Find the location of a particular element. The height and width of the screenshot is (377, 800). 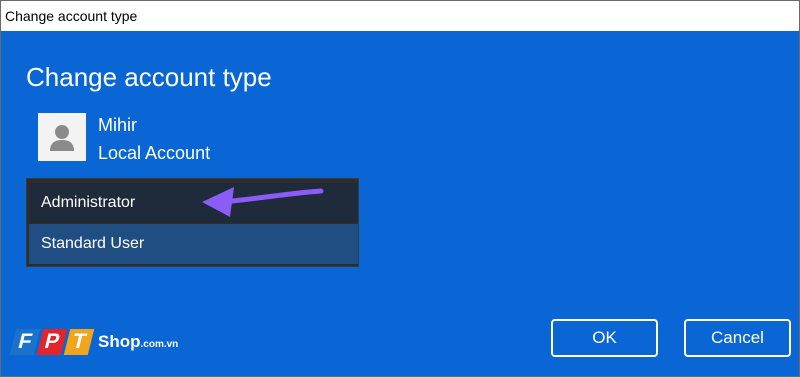

logo-wordmark: Shop.com.vn is located at coordinates (138, 343).